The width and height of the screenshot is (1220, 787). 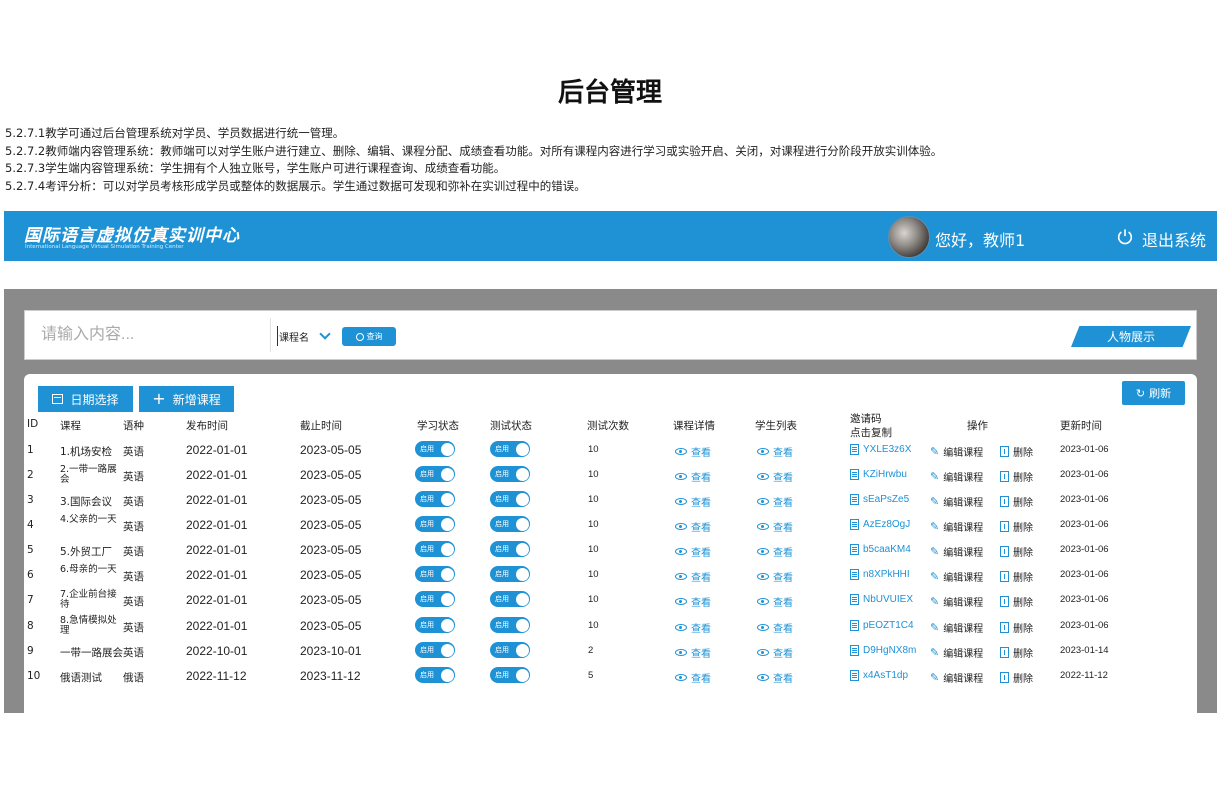 What do you see at coordinates (880, 549) in the screenshot?
I see `invite-code-copy: b5caaKM4` at bounding box center [880, 549].